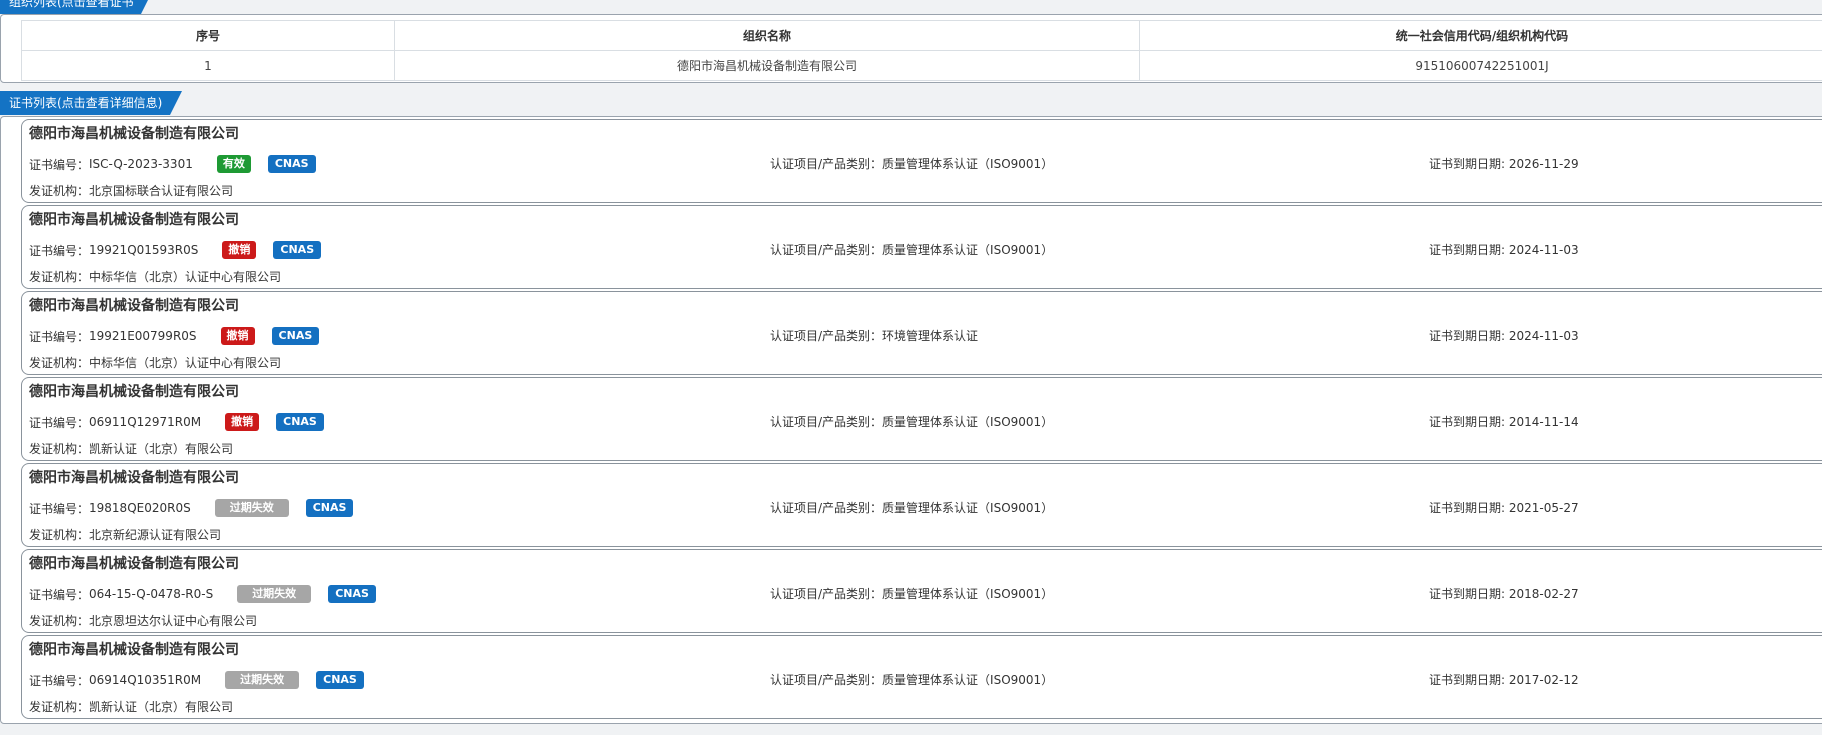 This screenshot has height=735, width=1822. I want to click on cert-number-line: 证书编号： 064-15-Q-0478-R0-S 过期失效 CNAS, so click(202, 594).